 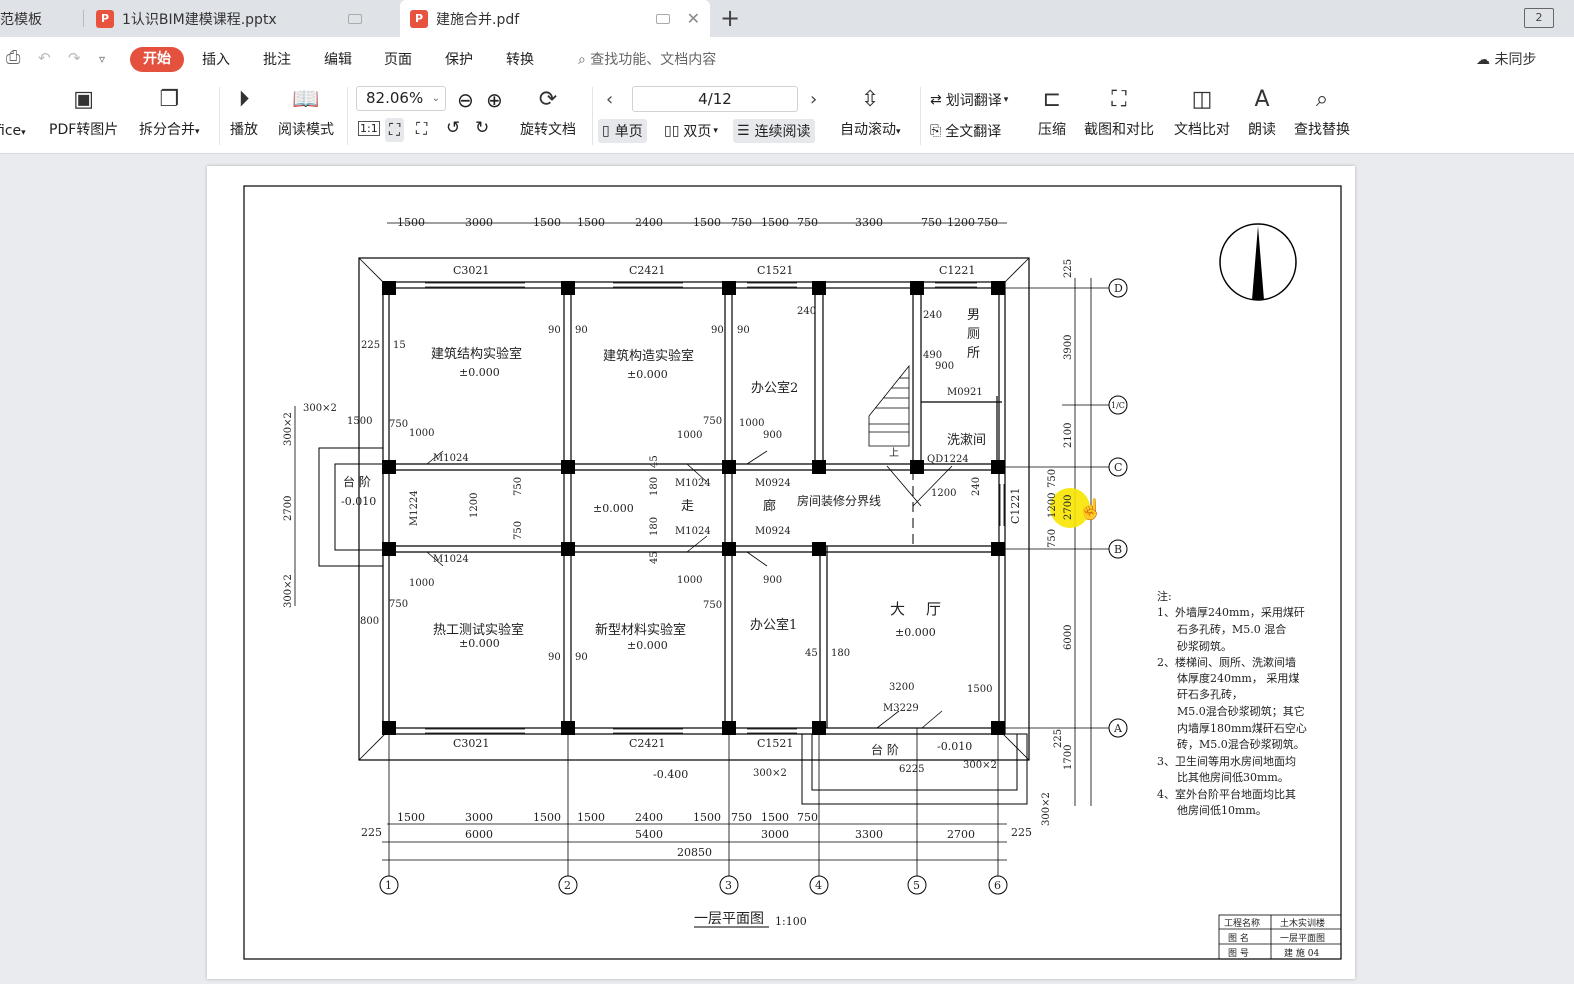 I want to click on fit-page-icon: ⛶, so click(x=395, y=130).